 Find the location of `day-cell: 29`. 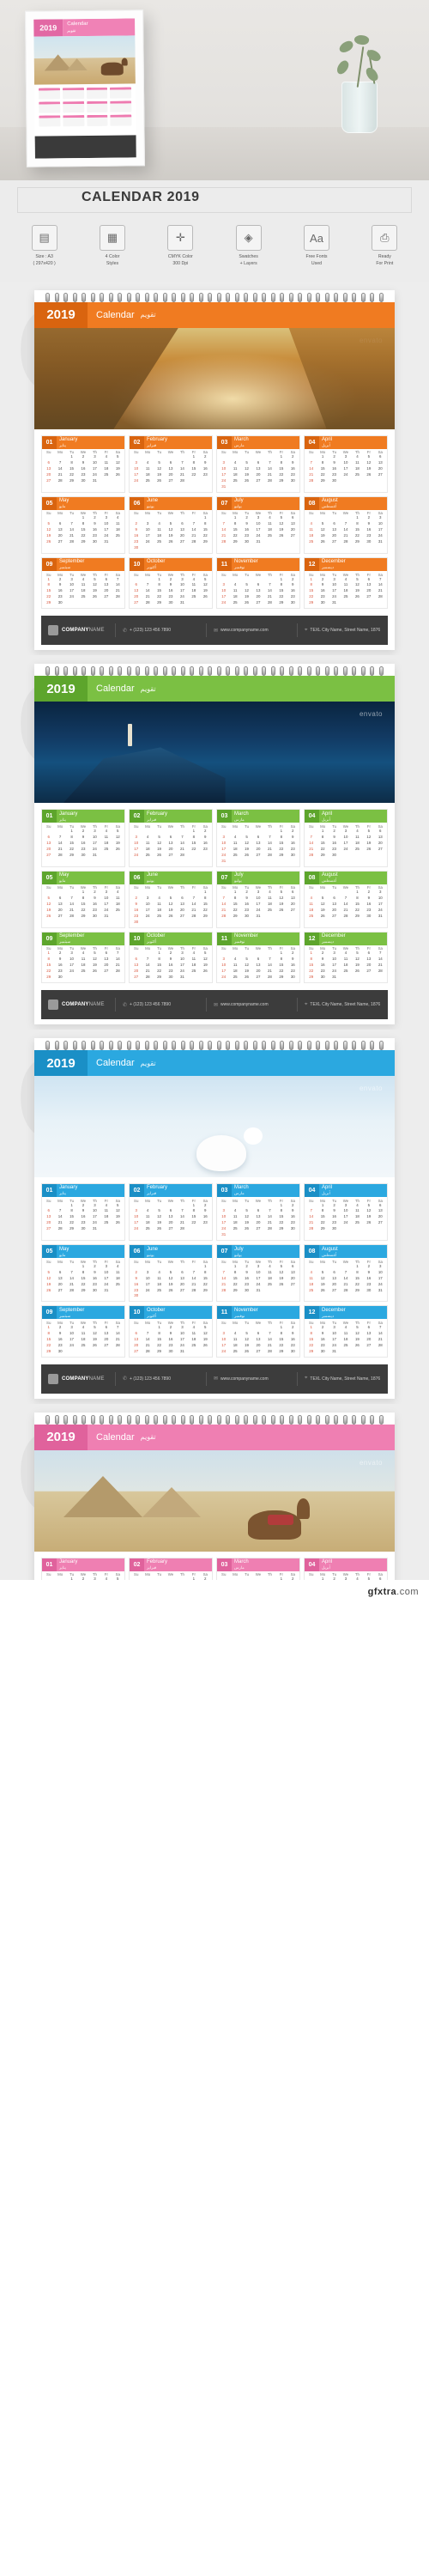

day-cell: 29 is located at coordinates (82, 917).